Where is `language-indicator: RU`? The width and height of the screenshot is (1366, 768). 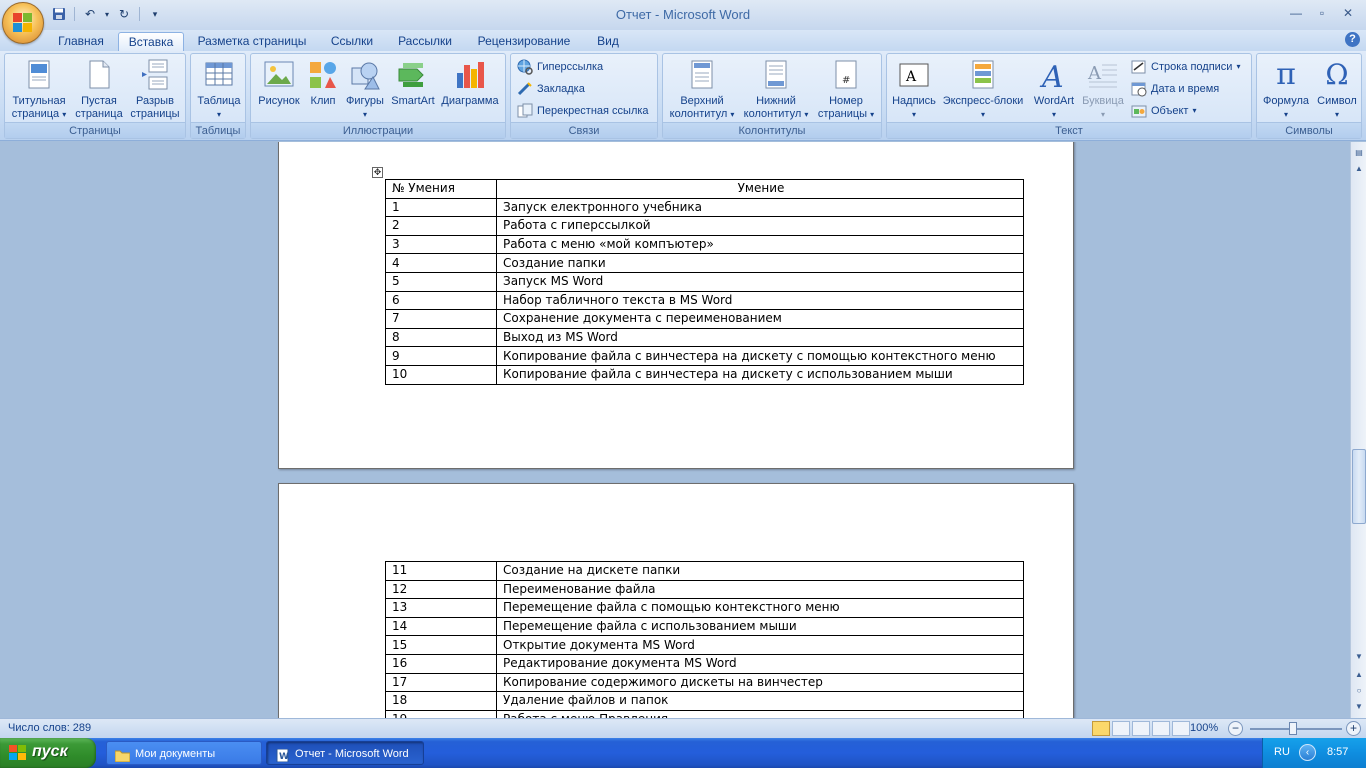 language-indicator: RU is located at coordinates (1282, 752).